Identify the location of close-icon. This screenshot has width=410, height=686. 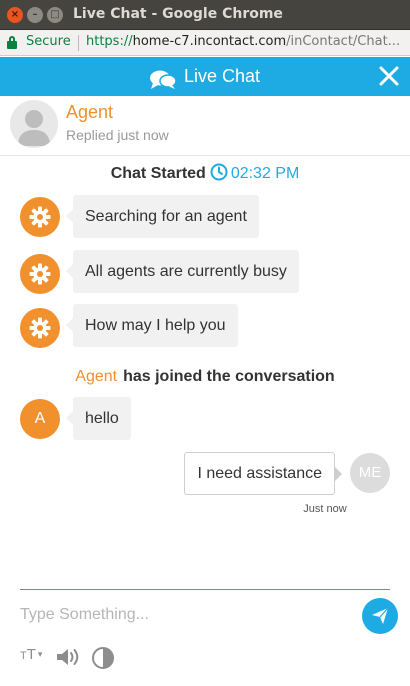
(389, 76).